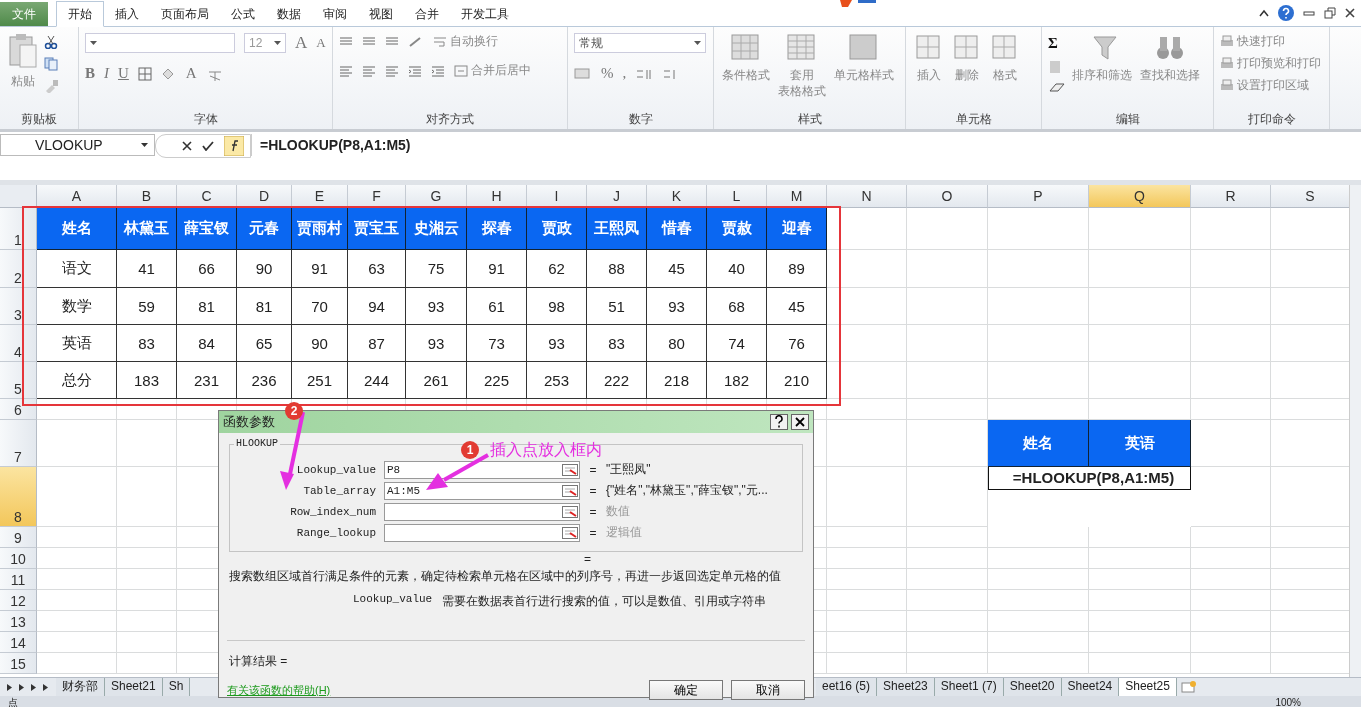 This screenshot has height=707, width=1361. I want to click on column-header: F, so click(377, 196).